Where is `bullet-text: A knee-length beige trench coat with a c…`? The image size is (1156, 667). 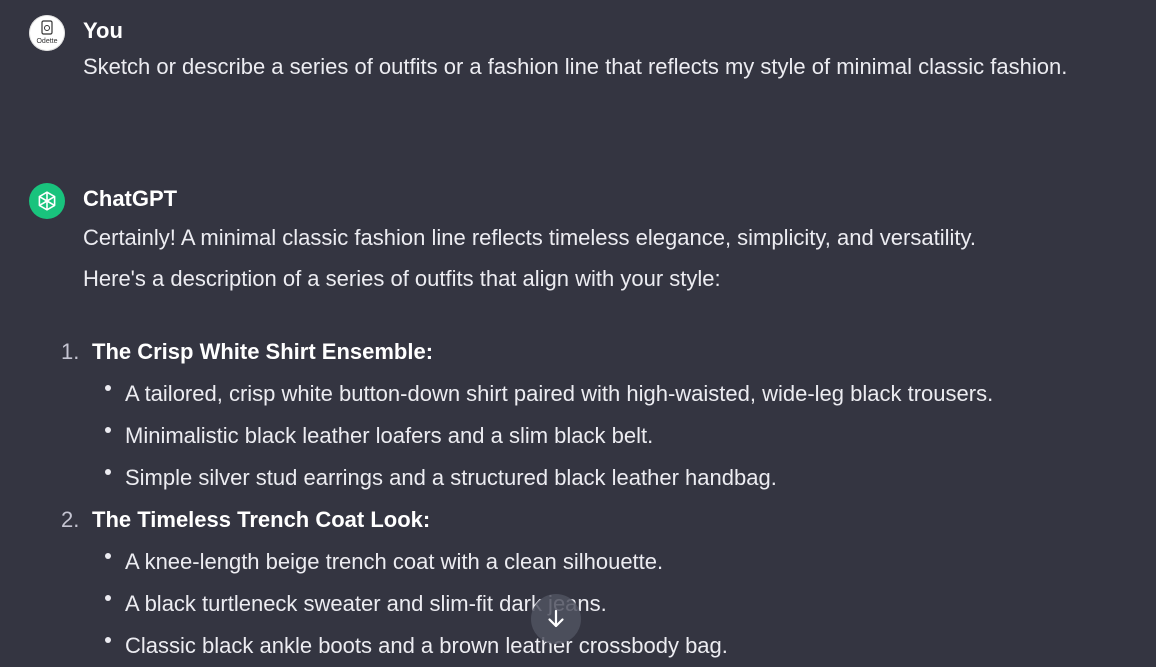
bullet-text: A knee-length beige trench coat with a c… is located at coordinates (394, 561).